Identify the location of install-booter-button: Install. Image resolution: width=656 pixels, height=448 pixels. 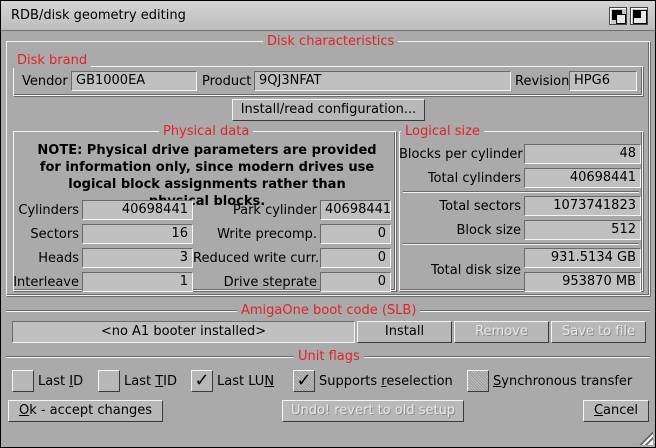
(404, 332).